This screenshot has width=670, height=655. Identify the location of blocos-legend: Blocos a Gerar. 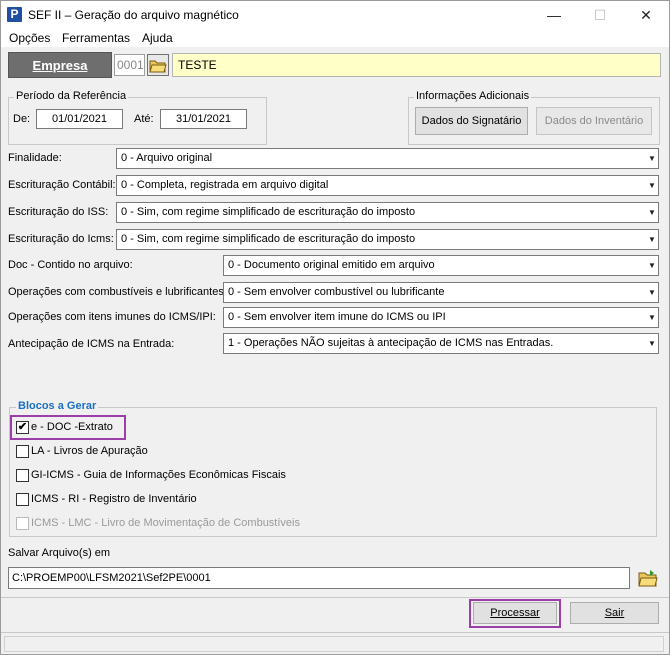
(57, 406).